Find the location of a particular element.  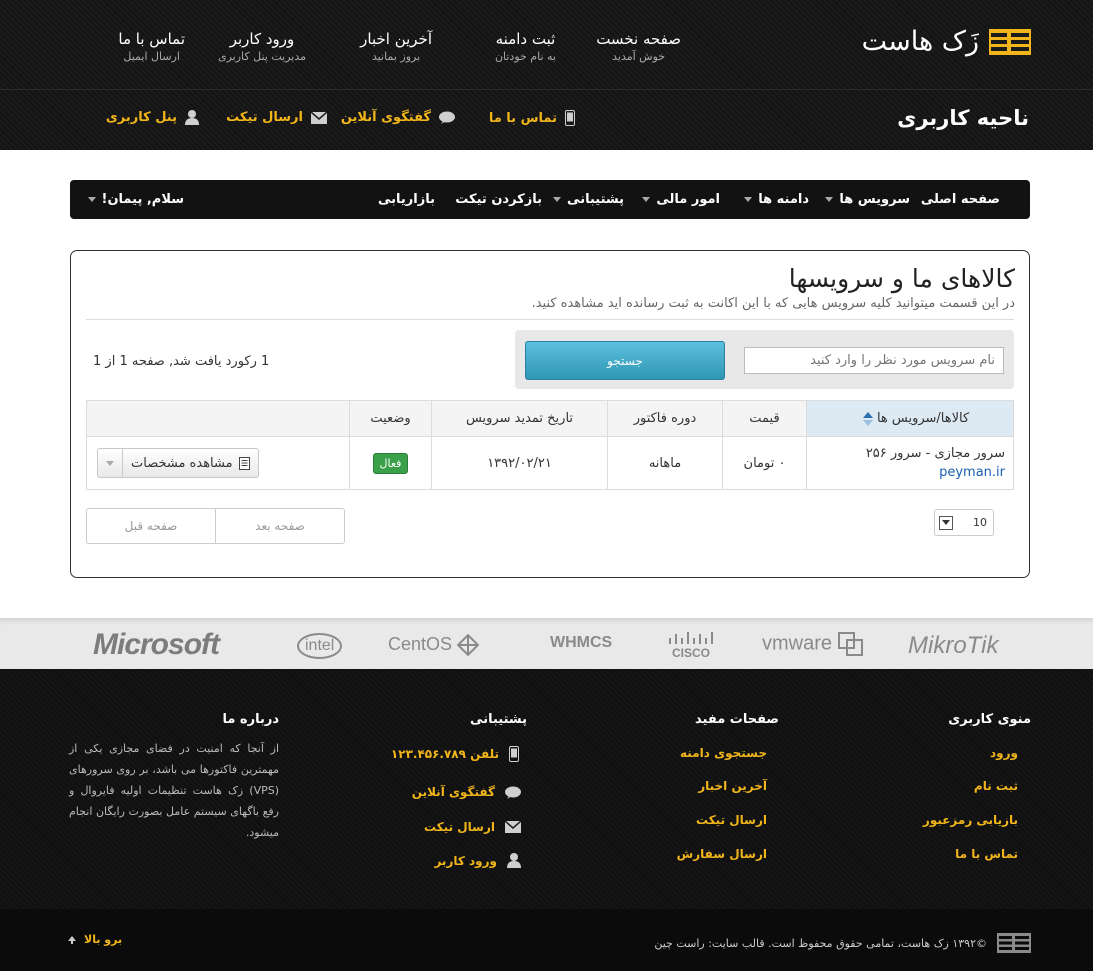

footer-support-chat: گفتگوی آنلاین is located at coordinates (466, 792).